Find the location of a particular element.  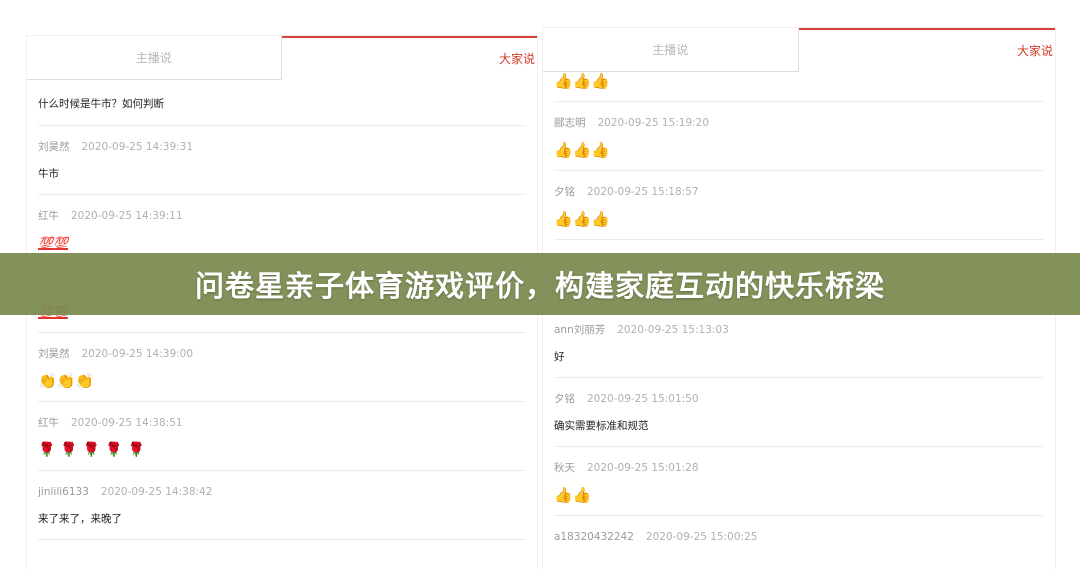

list-item: 刘昊然 2020-09-25 14:39:31 牛市 is located at coordinates (282, 160).